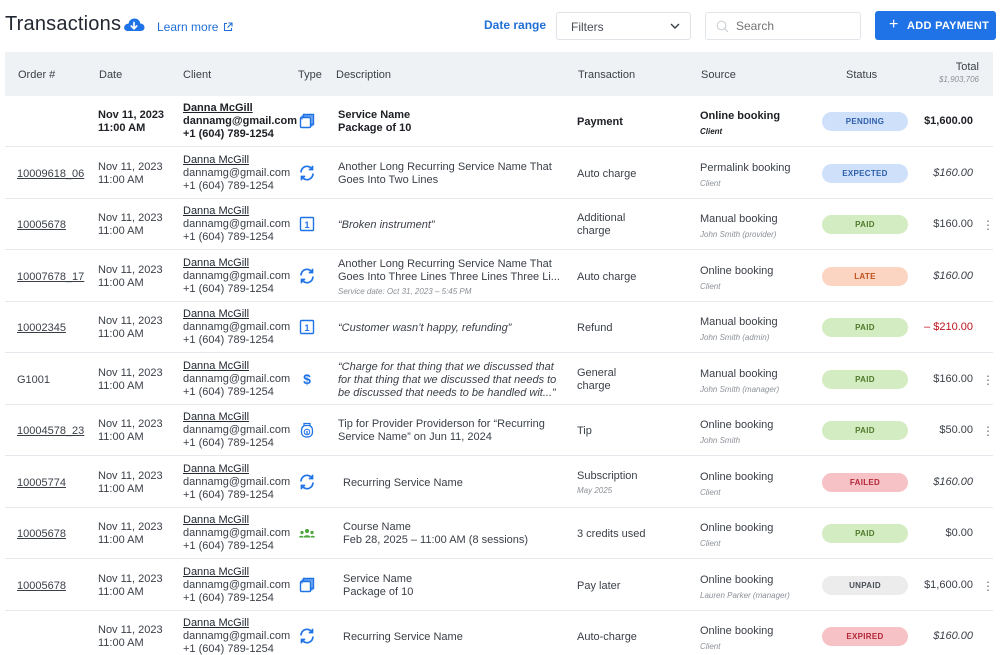 The image size is (1002, 655). Describe the element at coordinates (622, 122) in the screenshot. I see `transaction-cell: Payment` at that location.